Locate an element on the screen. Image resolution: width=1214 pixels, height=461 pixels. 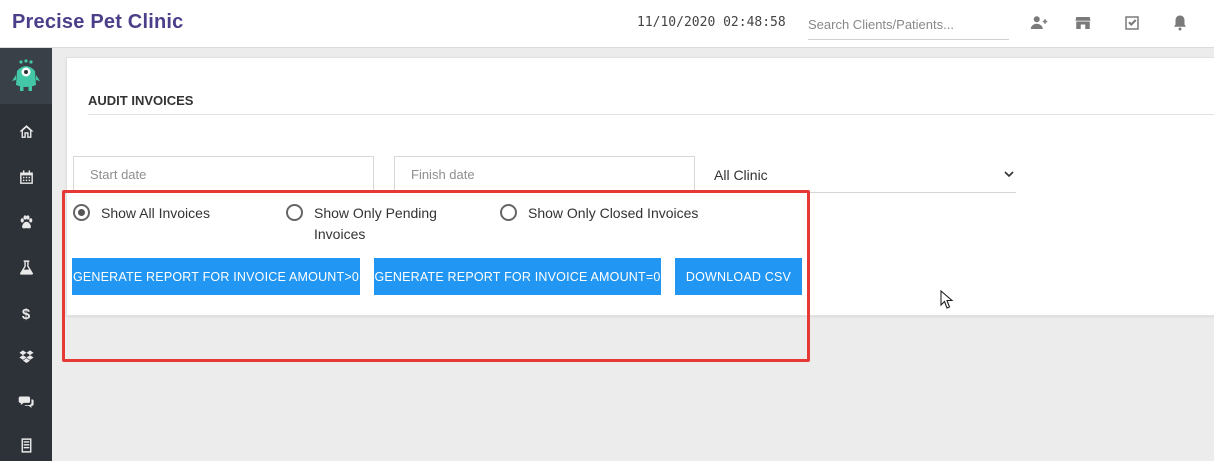
sidebar-item-home is located at coordinates (26, 134).